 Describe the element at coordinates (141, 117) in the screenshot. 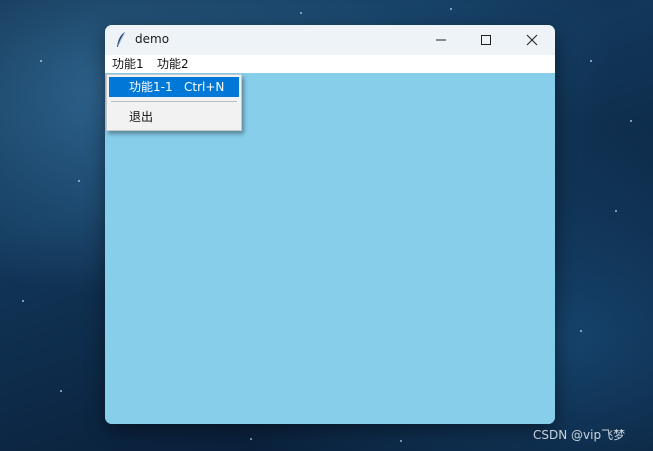

I see `menu-item-label: 退出` at that location.